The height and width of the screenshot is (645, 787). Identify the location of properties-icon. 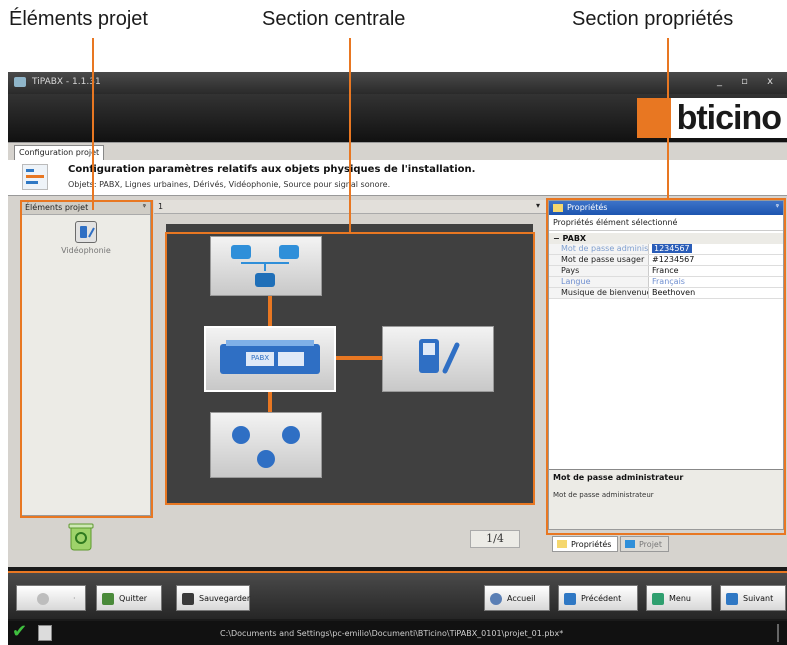
(562, 544).